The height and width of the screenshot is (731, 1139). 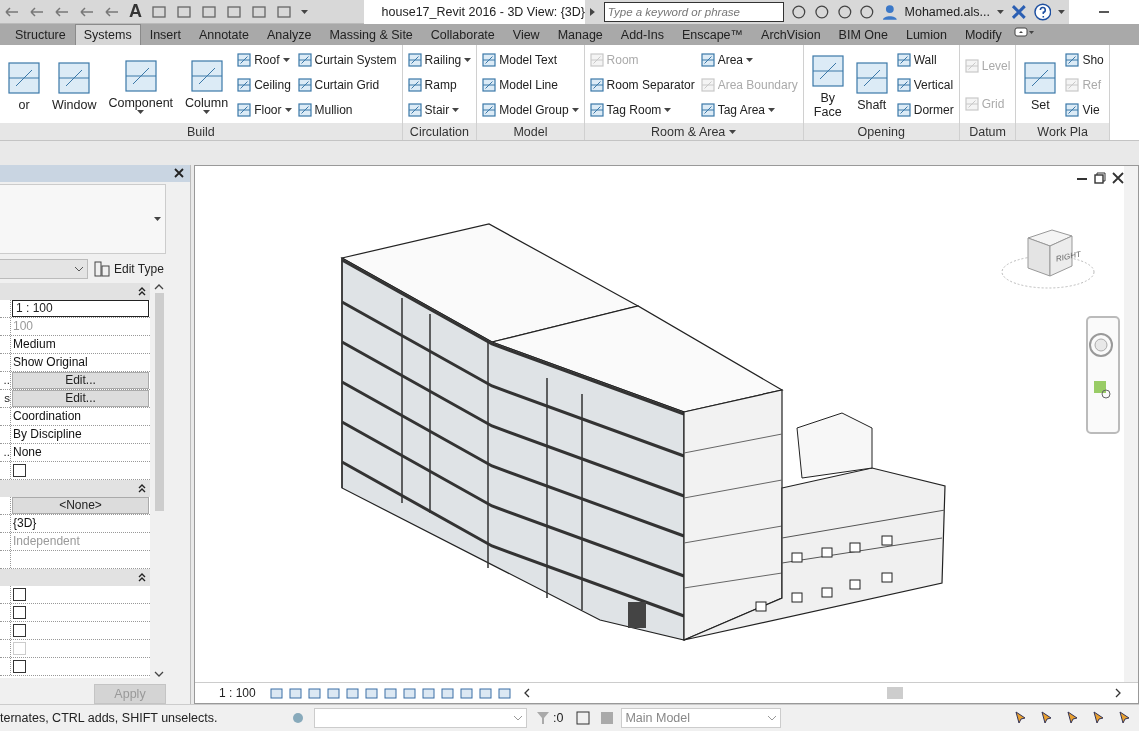 I want to click on ribbon-button: By Face, so click(x=827, y=85).